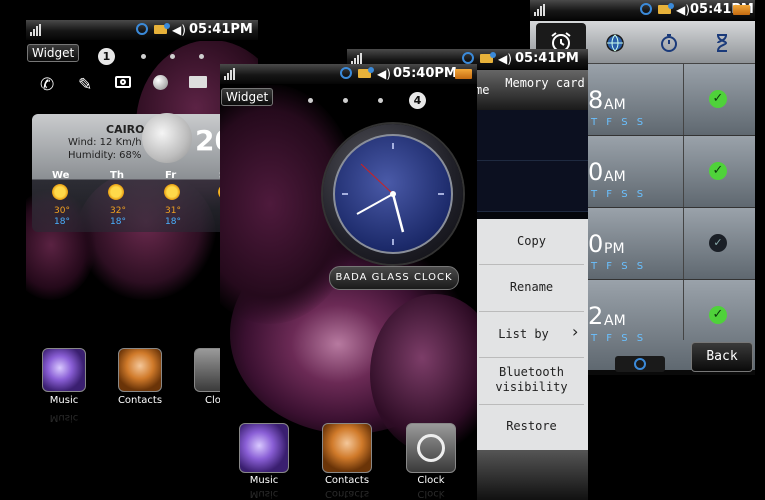 The height and width of the screenshot is (500, 765). Describe the element at coordinates (160, 82) in the screenshot. I see `globe-icon` at that location.